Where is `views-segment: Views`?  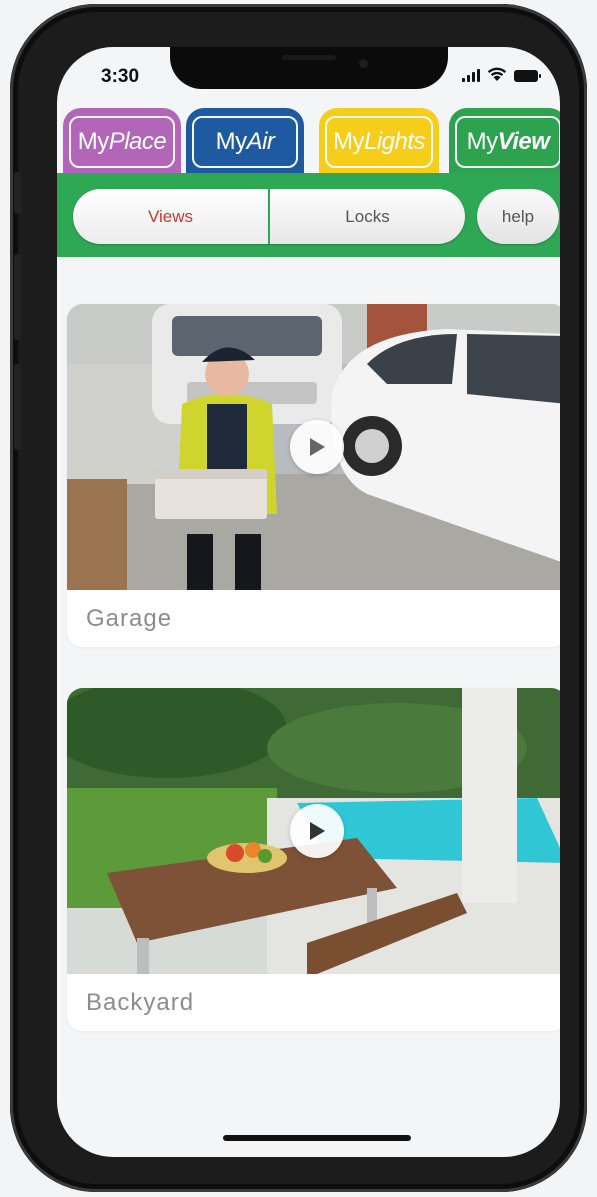 views-segment: Views is located at coordinates (170, 216).